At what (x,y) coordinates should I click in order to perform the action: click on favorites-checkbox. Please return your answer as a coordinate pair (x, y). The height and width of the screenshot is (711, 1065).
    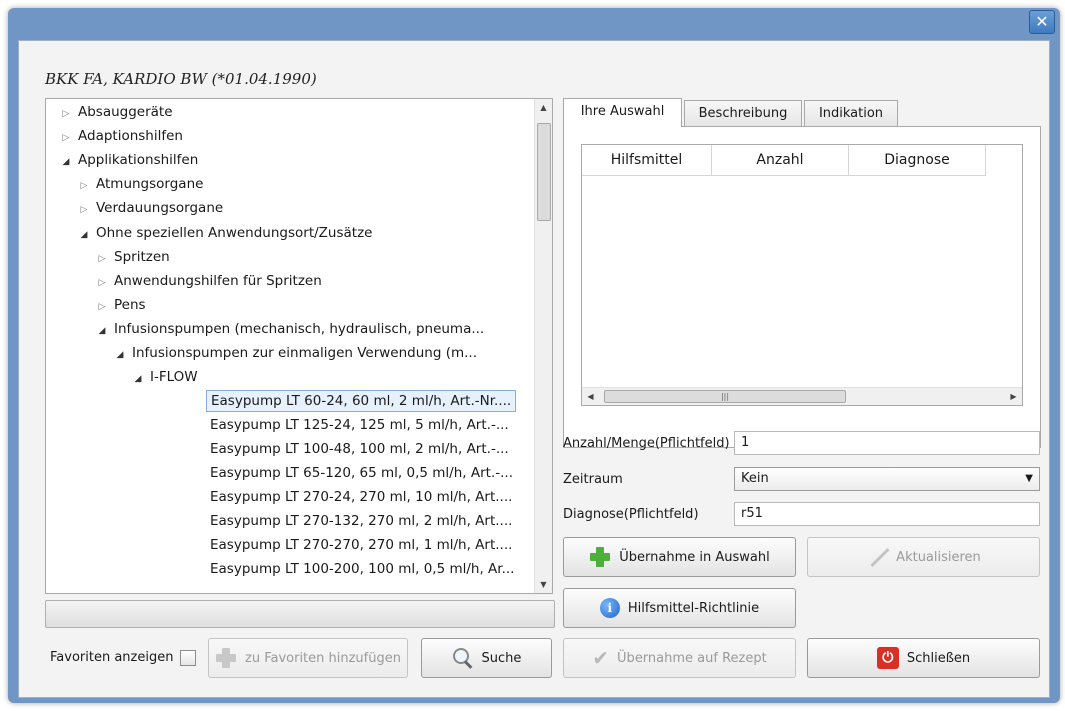
    Looking at the image, I should click on (188, 658).